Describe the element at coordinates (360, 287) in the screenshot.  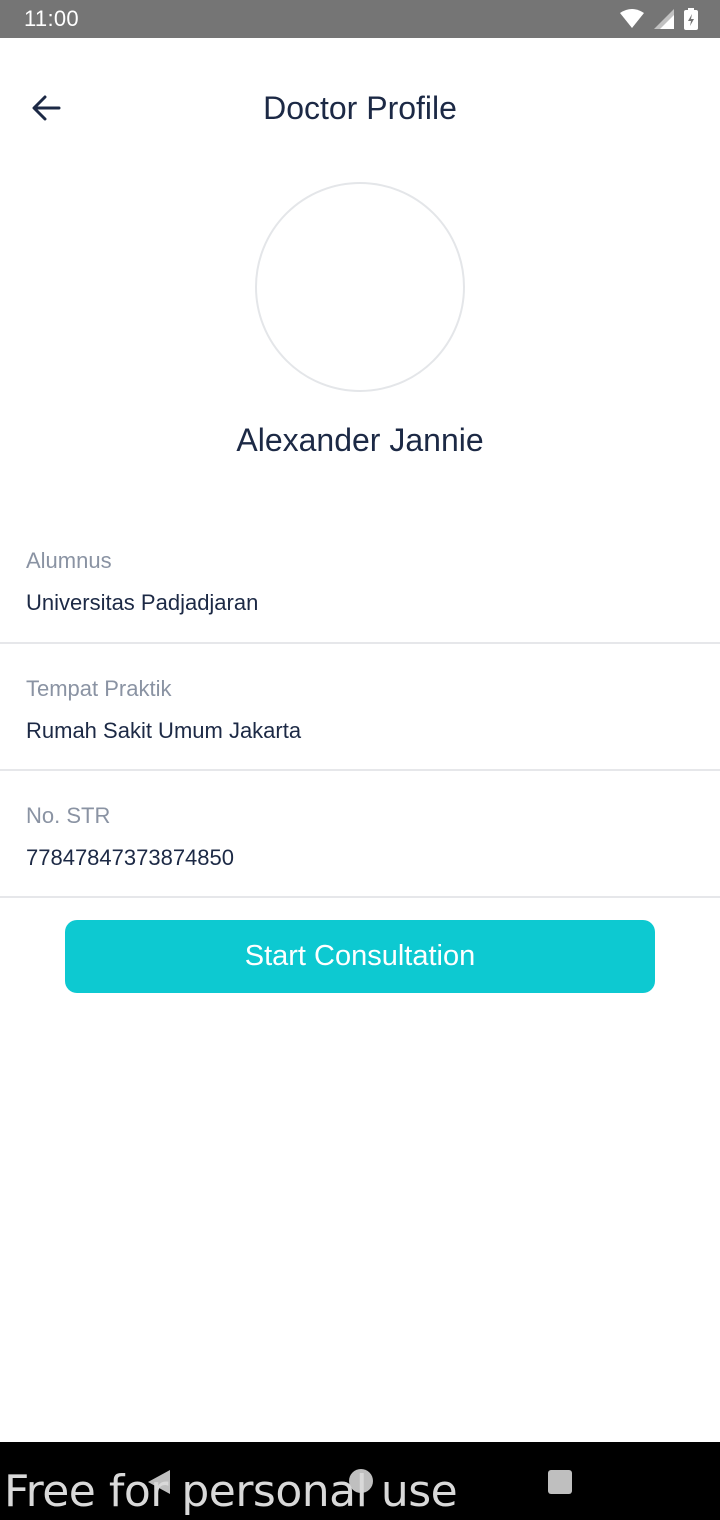
I see `doctor-avatar` at that location.